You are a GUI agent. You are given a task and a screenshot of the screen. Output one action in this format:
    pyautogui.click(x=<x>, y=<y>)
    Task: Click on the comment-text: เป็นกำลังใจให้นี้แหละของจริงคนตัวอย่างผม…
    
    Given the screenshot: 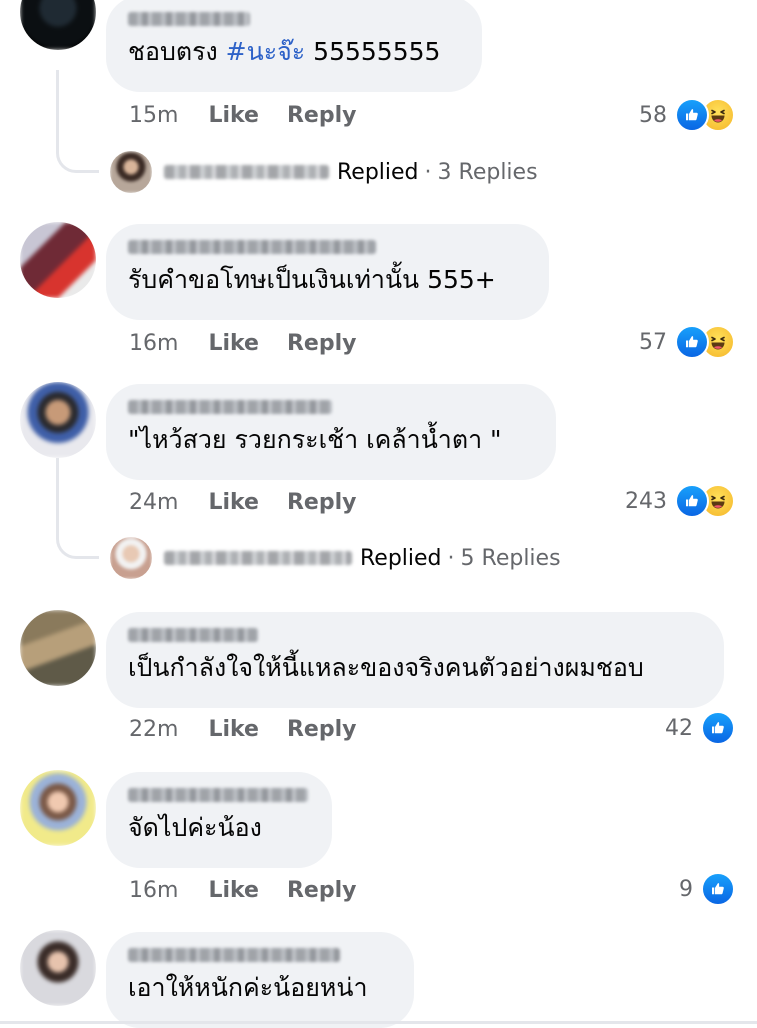 What is the action you would take?
    pyautogui.click(x=386, y=667)
    